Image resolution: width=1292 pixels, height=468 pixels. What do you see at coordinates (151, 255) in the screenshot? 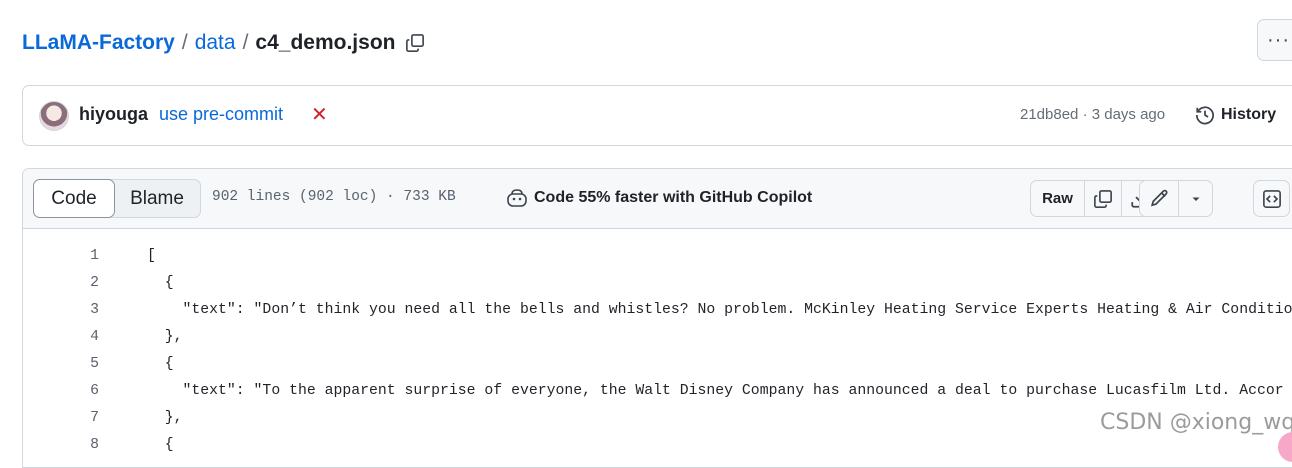
I see `line-content: [` at bounding box center [151, 255].